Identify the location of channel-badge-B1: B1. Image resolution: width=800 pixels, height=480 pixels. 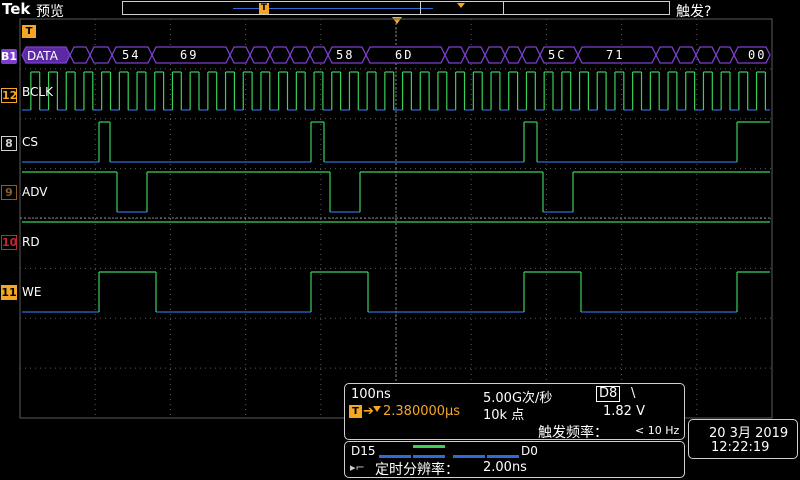
(9, 56).